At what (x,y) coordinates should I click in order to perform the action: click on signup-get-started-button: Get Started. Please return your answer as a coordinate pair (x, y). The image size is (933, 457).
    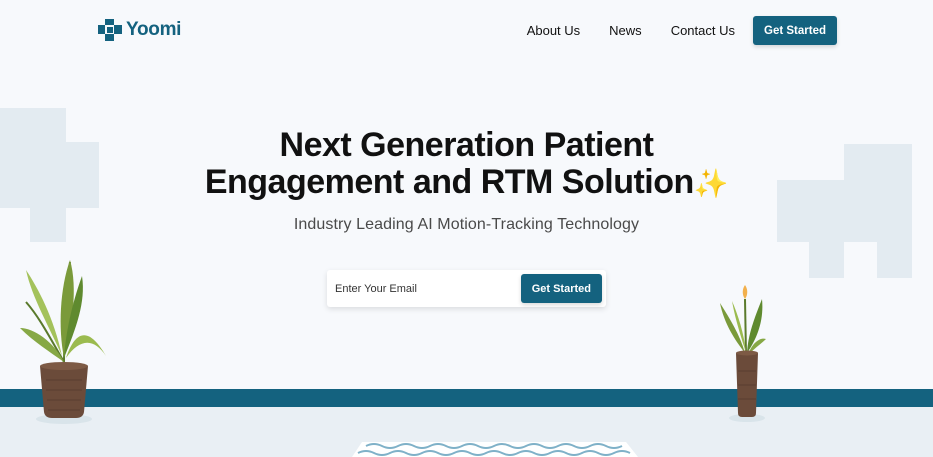
    Looking at the image, I should click on (561, 288).